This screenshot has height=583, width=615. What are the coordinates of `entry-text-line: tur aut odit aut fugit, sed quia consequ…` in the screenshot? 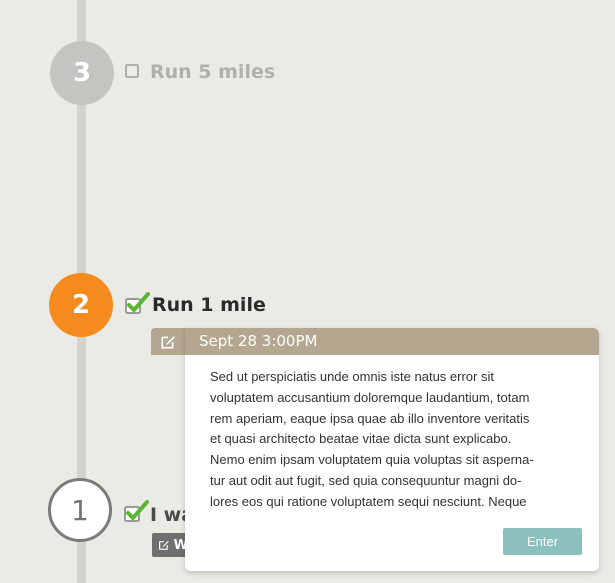 It's located at (366, 480).